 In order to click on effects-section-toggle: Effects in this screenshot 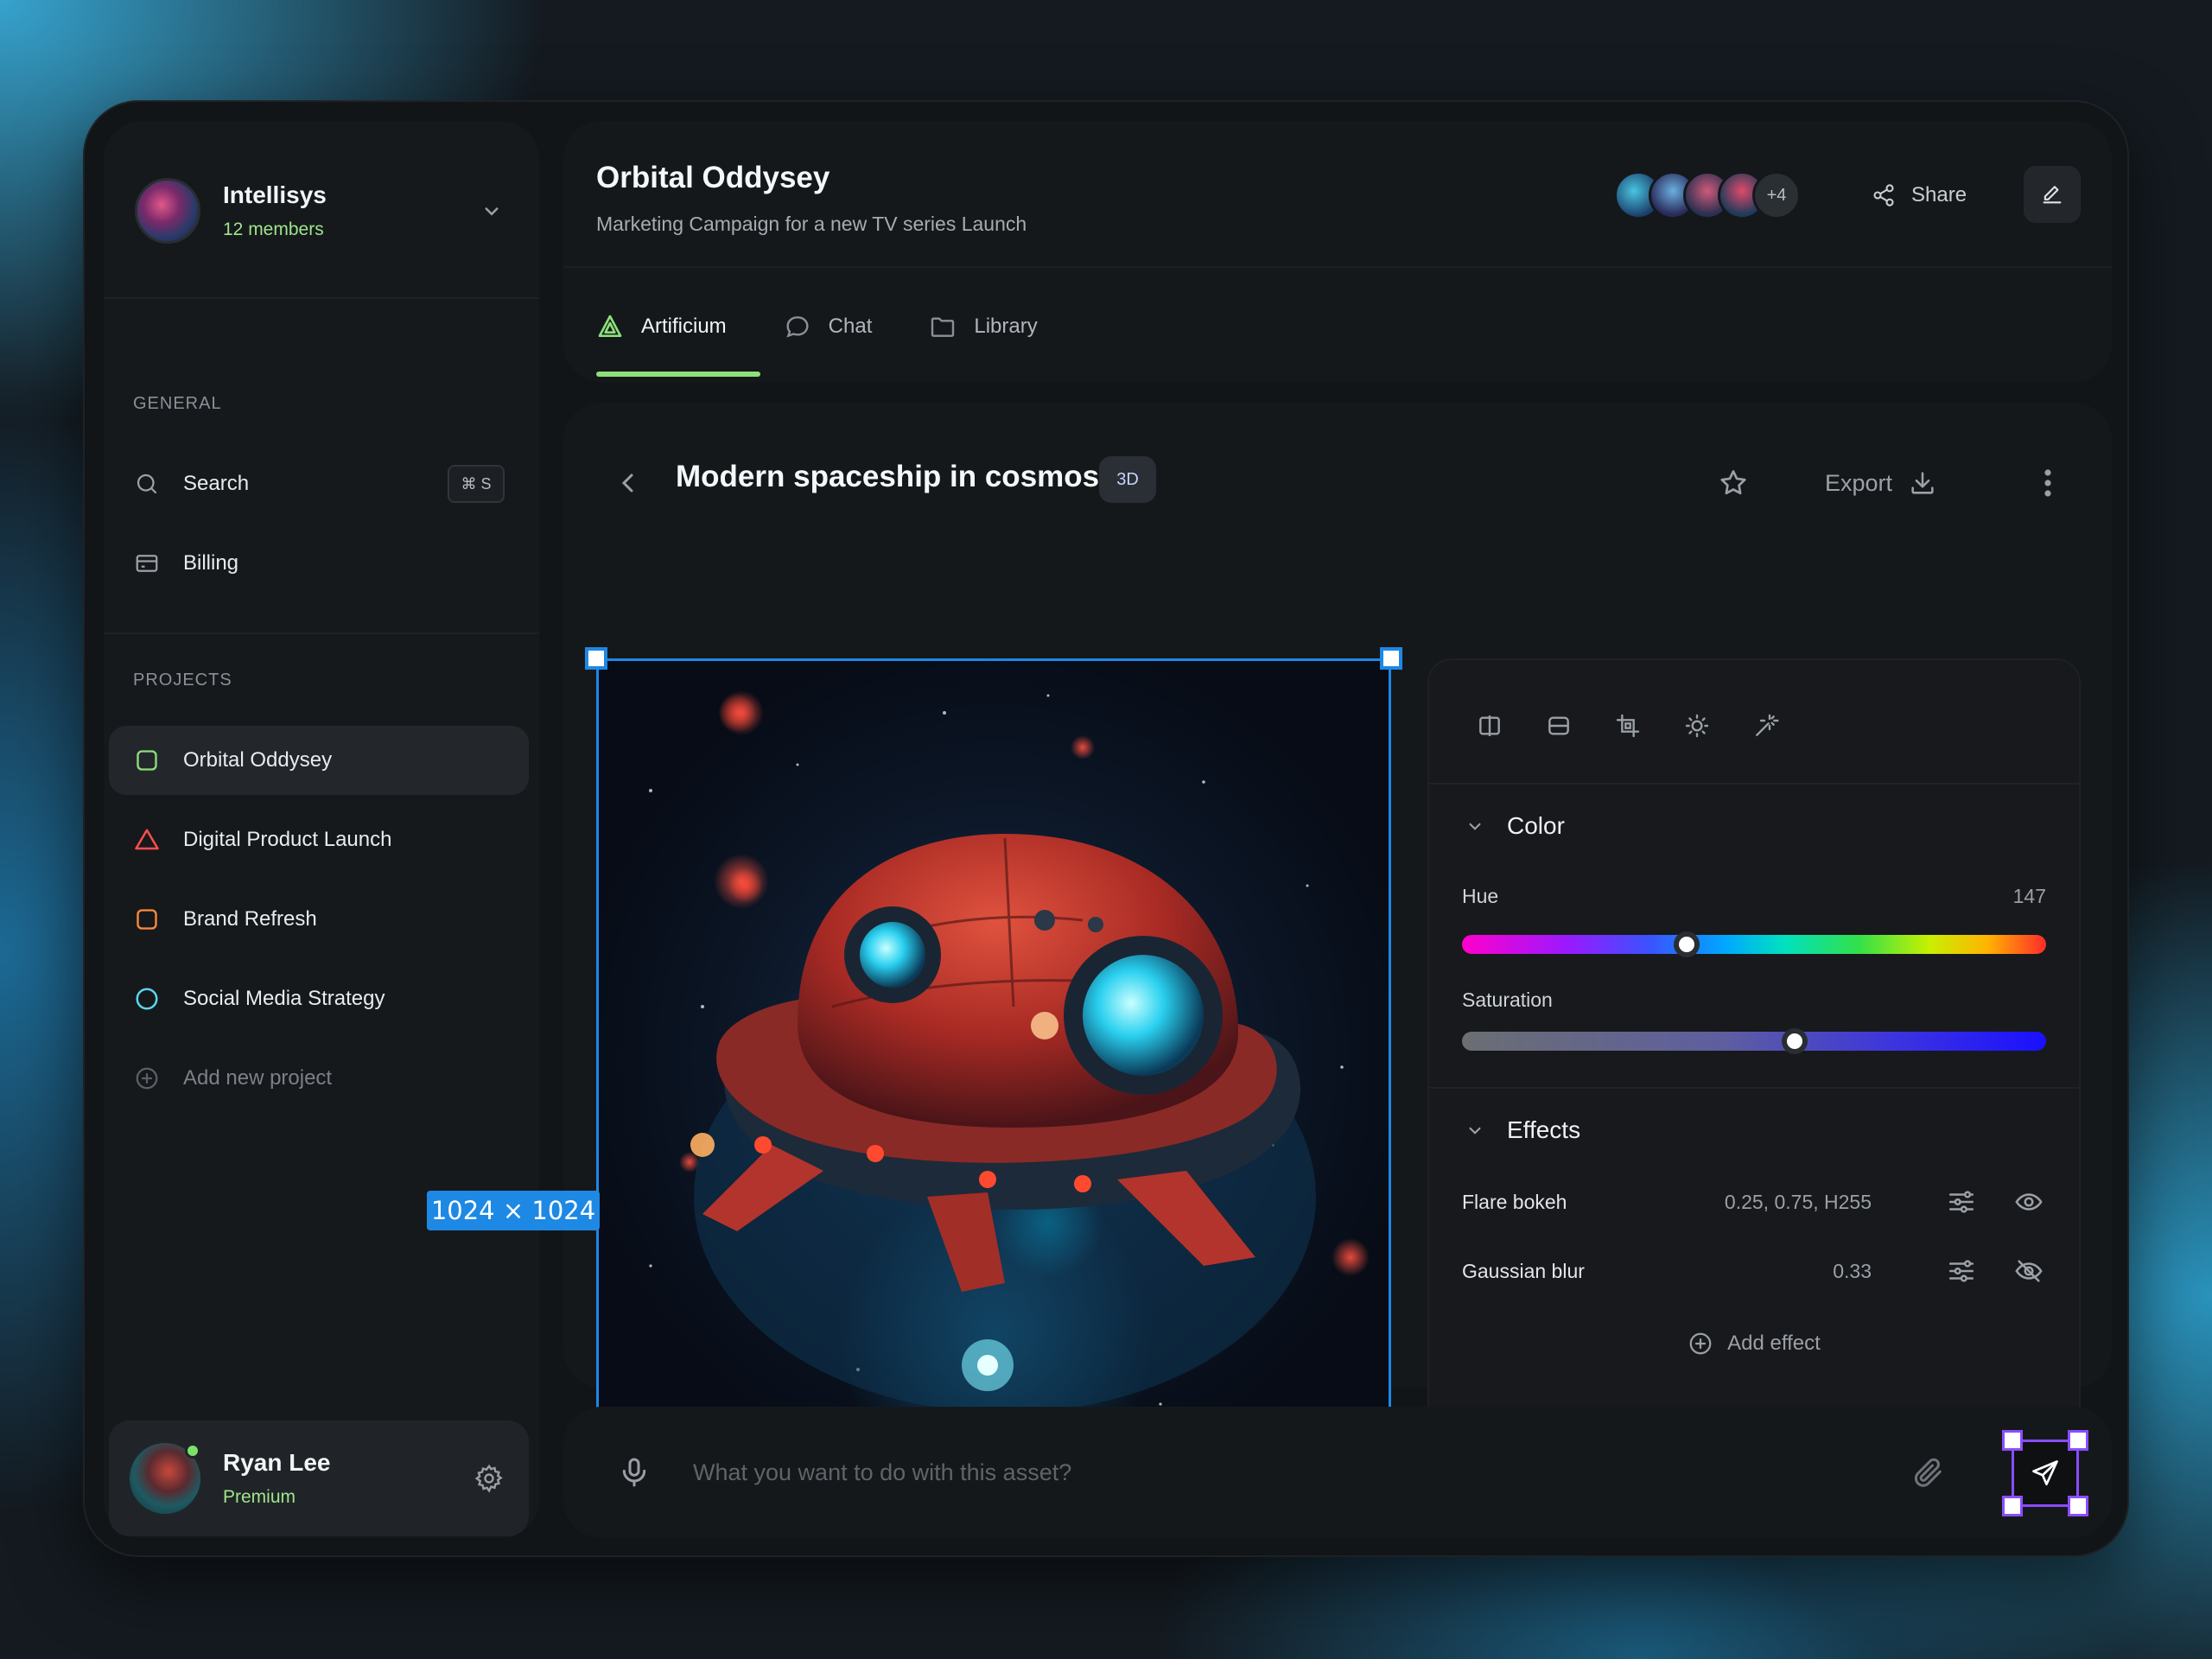, I will do `click(1522, 1130)`.